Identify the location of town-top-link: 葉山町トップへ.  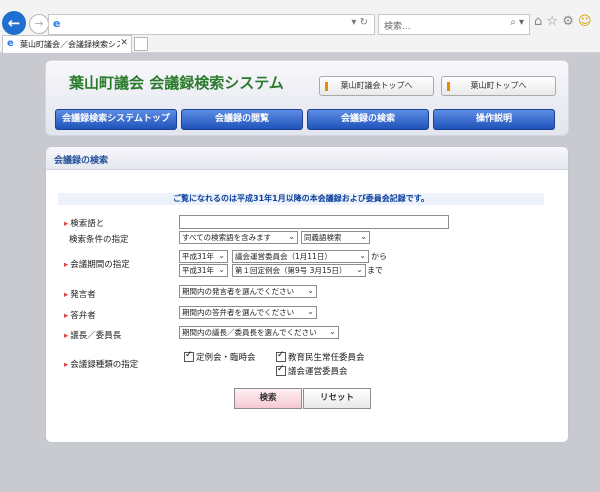
(498, 86).